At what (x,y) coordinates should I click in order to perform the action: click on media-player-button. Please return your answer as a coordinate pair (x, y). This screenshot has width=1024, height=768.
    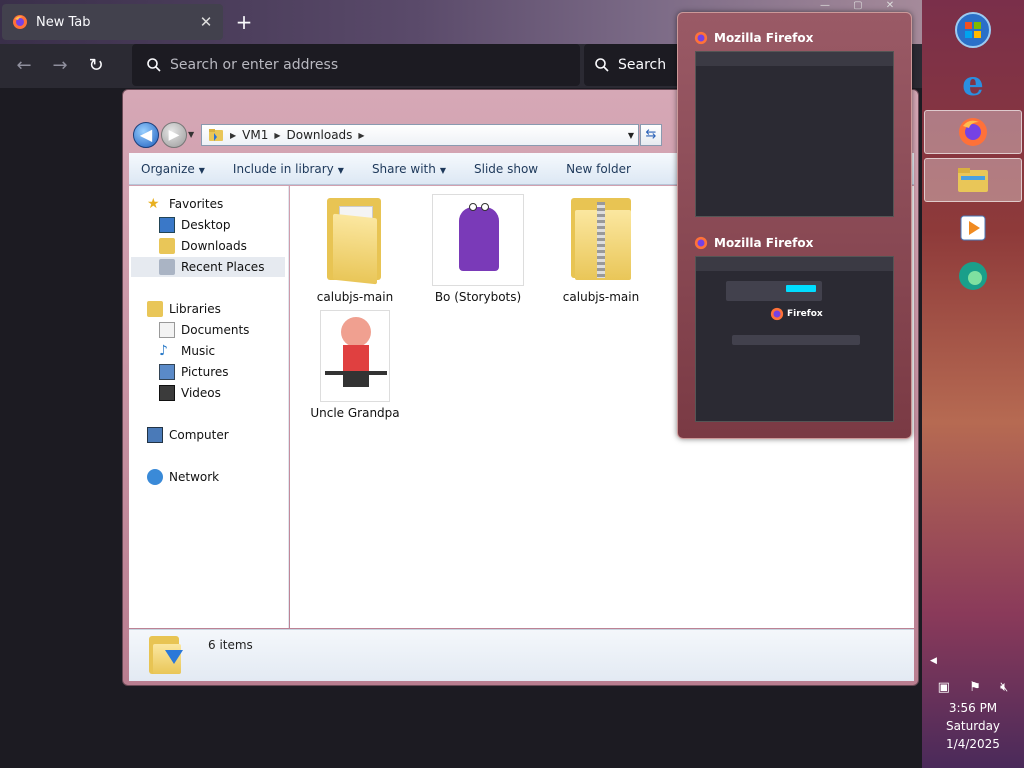
    Looking at the image, I should click on (973, 228).